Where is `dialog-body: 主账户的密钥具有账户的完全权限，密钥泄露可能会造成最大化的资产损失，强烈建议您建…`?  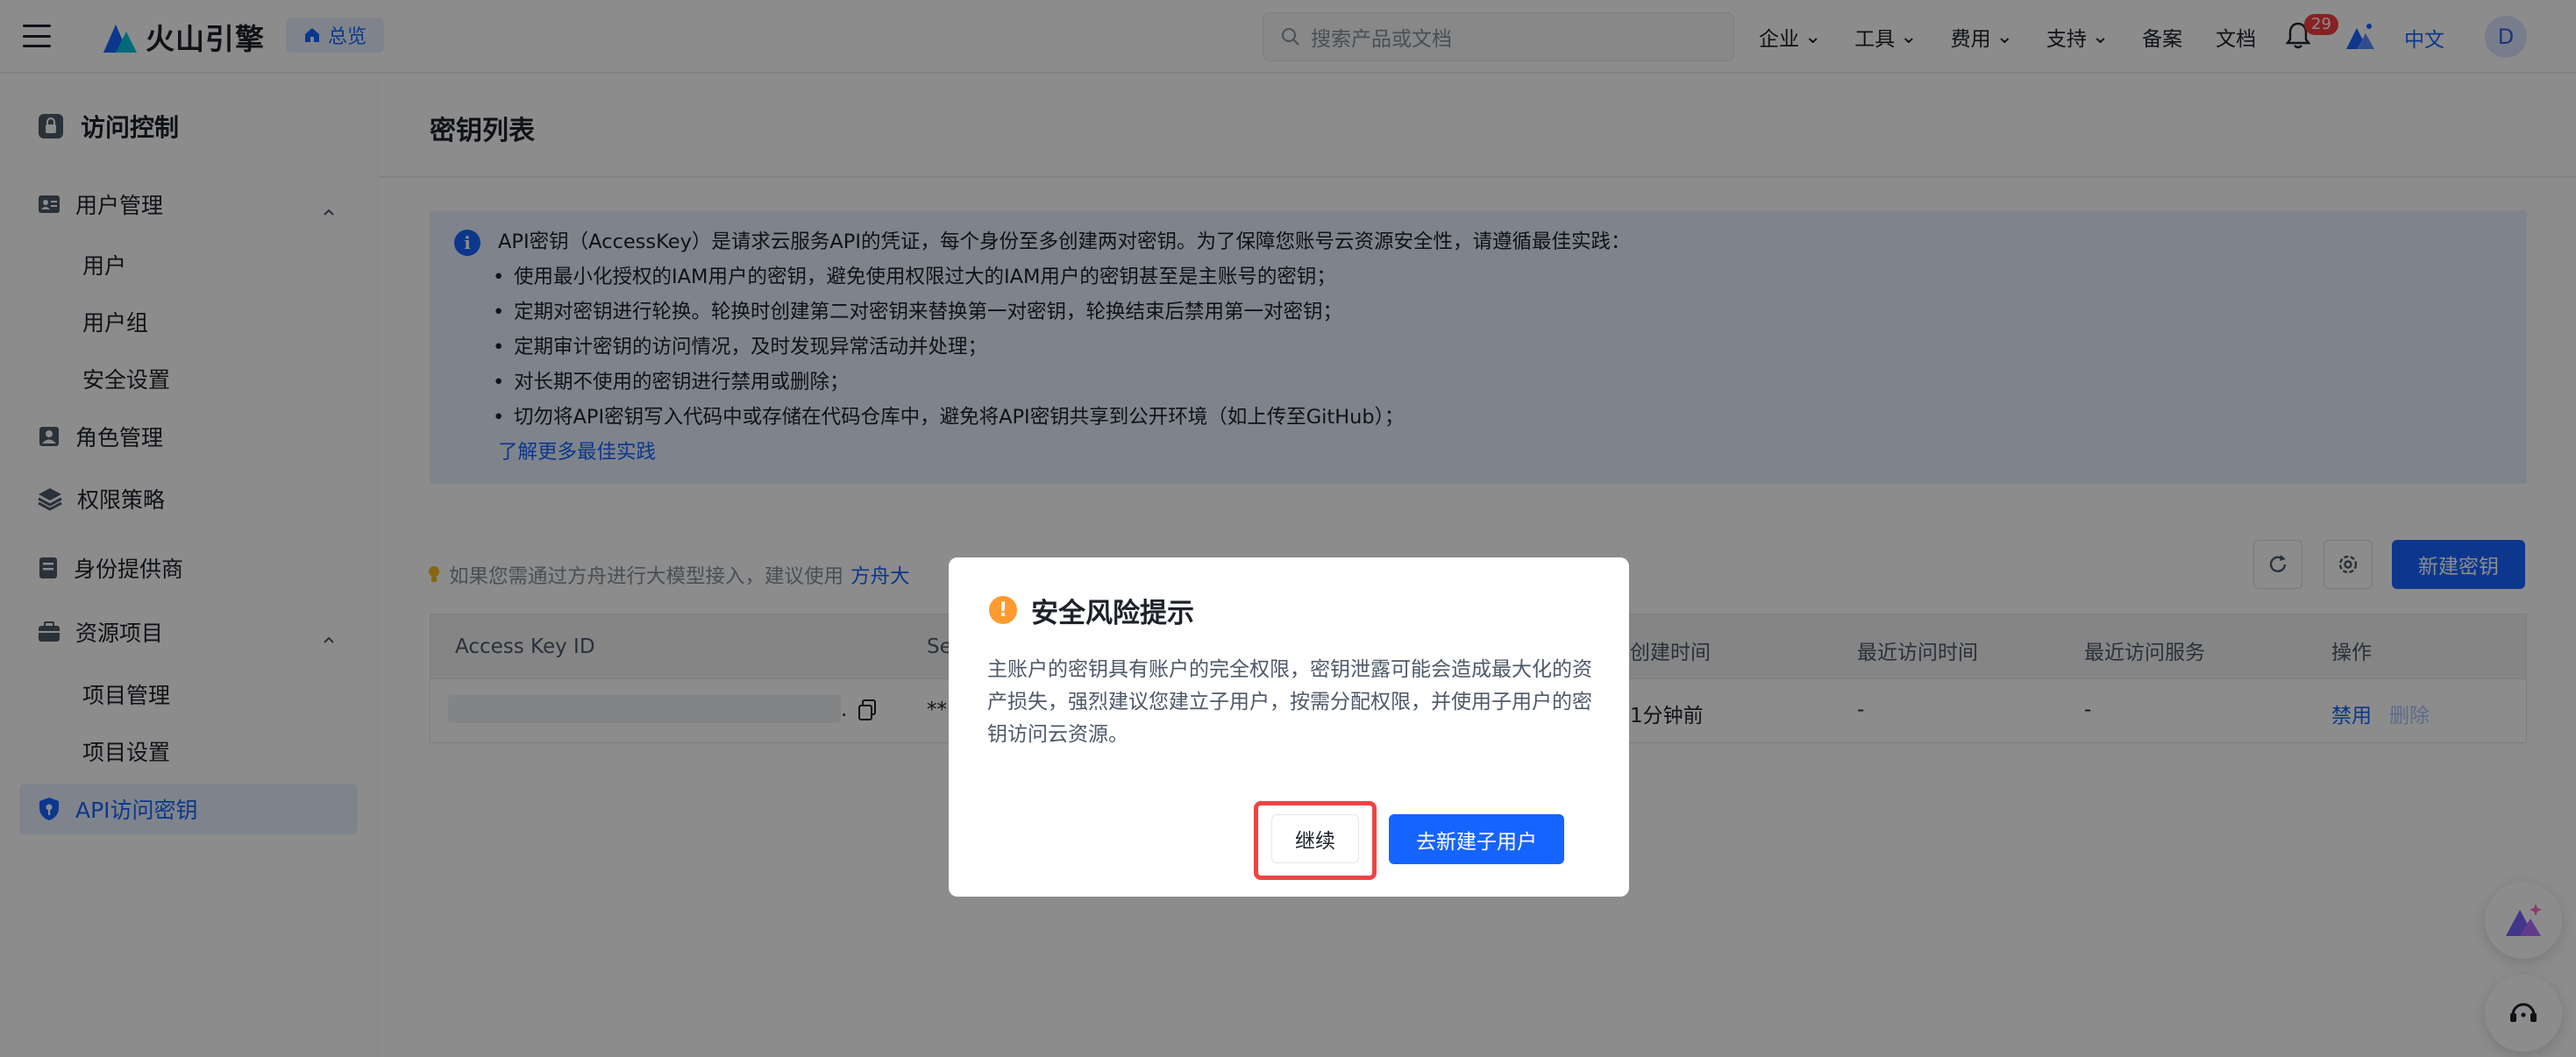 dialog-body: 主账户的密钥具有账户的完全权限，密钥泄露可能会造成最大化的资产损失，强烈建议您建… is located at coordinates (1289, 702).